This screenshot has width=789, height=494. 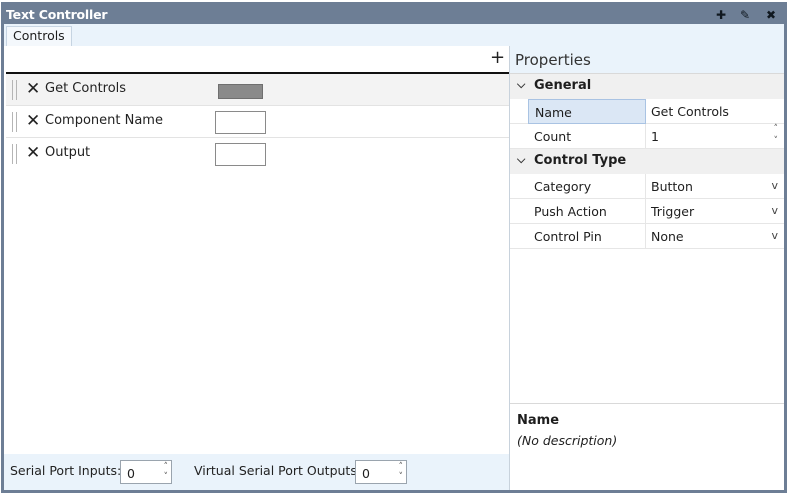 What do you see at coordinates (587, 111) in the screenshot?
I see `property-name: Name` at bounding box center [587, 111].